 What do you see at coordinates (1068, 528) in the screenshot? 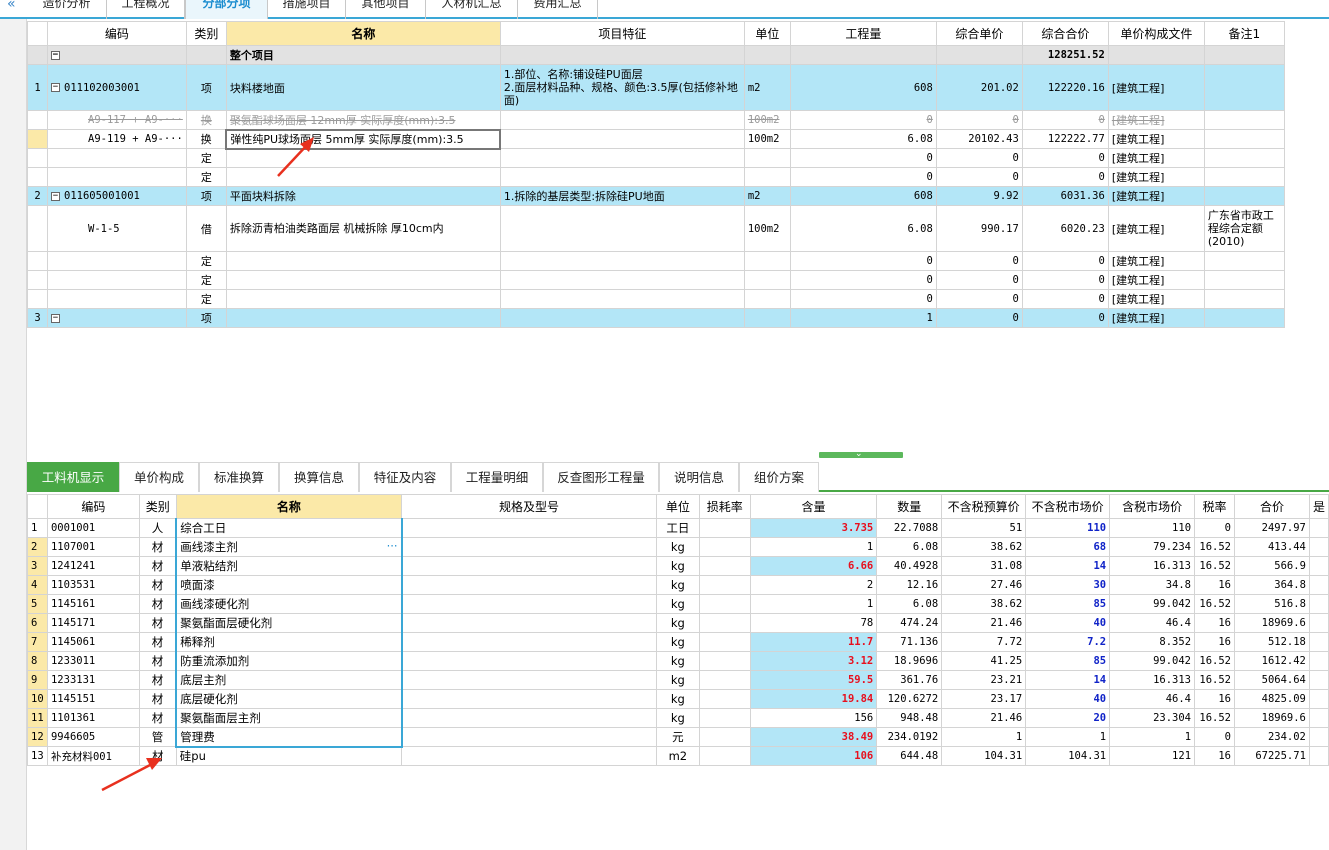
I see `market-price-cell: 110` at bounding box center [1068, 528].